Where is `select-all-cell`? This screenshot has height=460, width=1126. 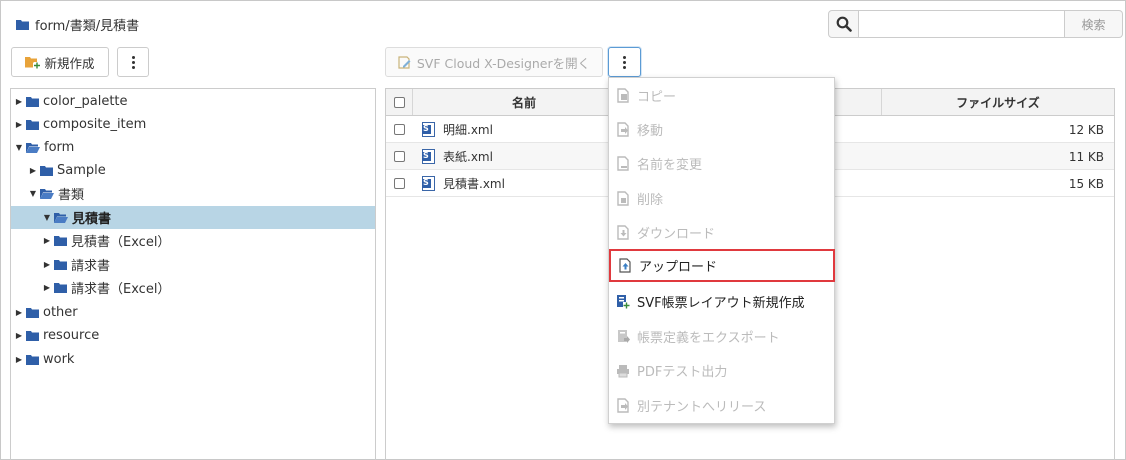 select-all-cell is located at coordinates (399, 102).